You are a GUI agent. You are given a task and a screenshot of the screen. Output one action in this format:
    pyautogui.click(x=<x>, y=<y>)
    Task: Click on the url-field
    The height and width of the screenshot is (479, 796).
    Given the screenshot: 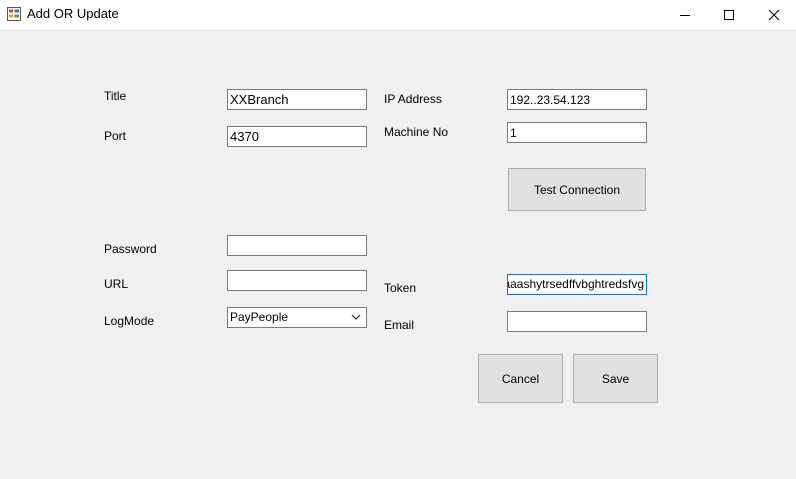 What is the action you would take?
    pyautogui.click(x=297, y=280)
    